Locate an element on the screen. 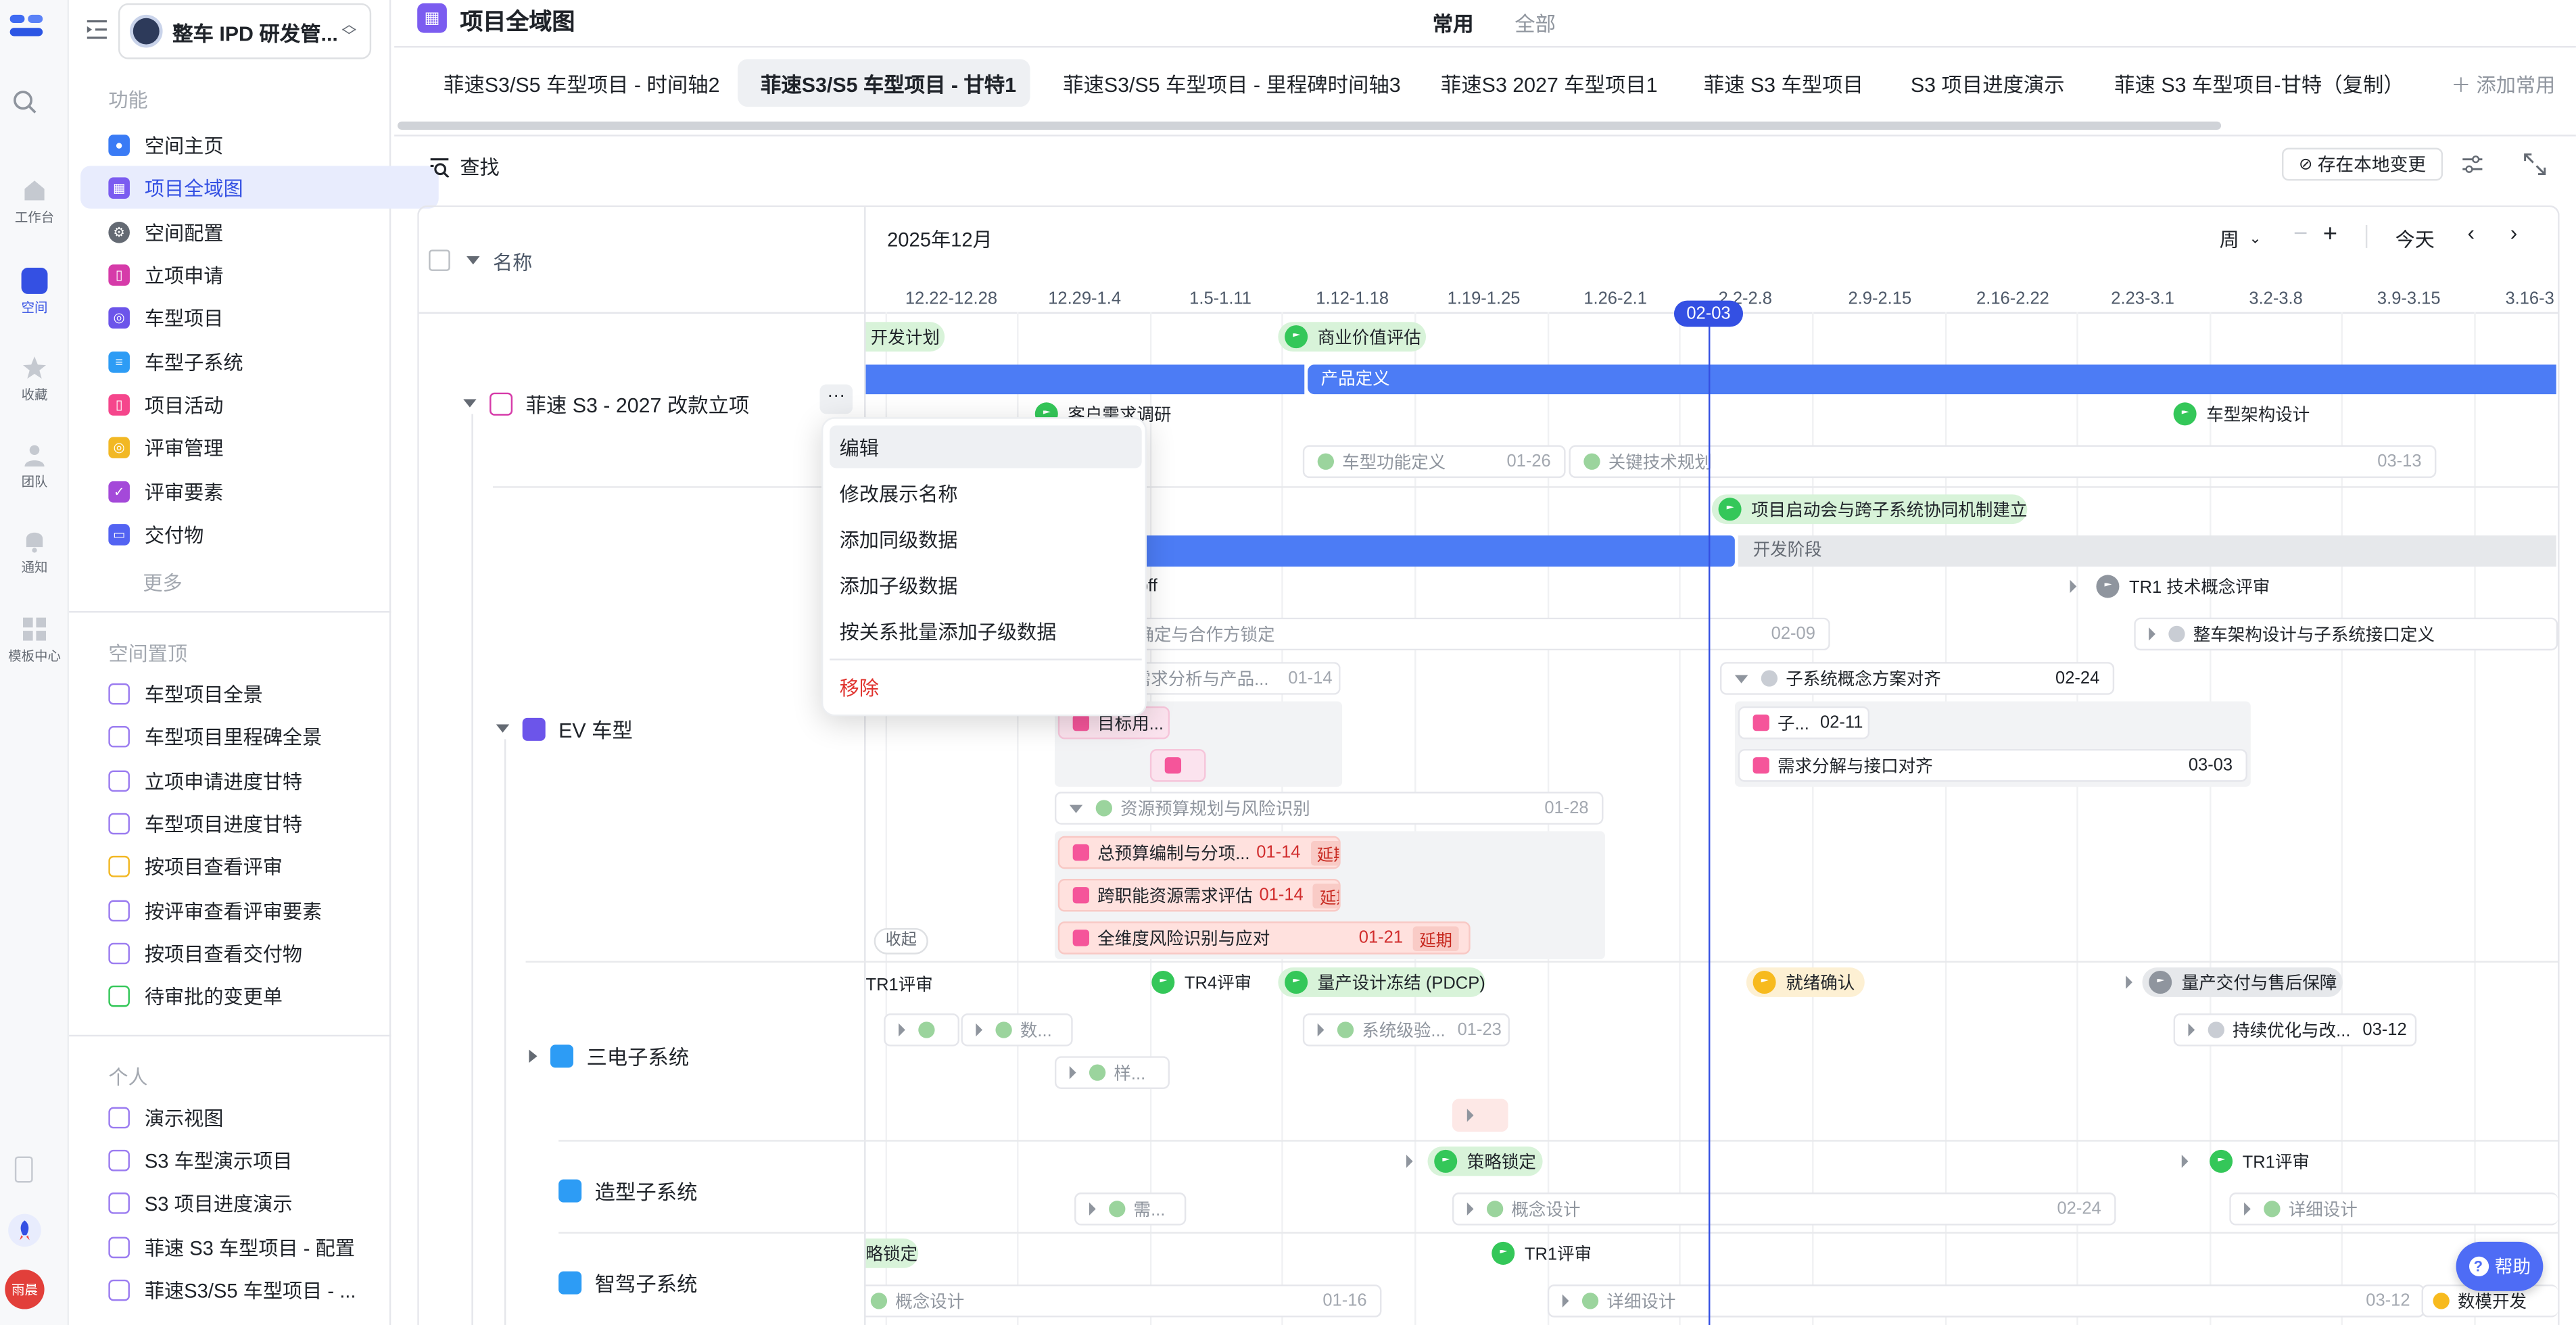  sidebar-pinned-item: 车型项目里程碑全景 is located at coordinates (259, 736).